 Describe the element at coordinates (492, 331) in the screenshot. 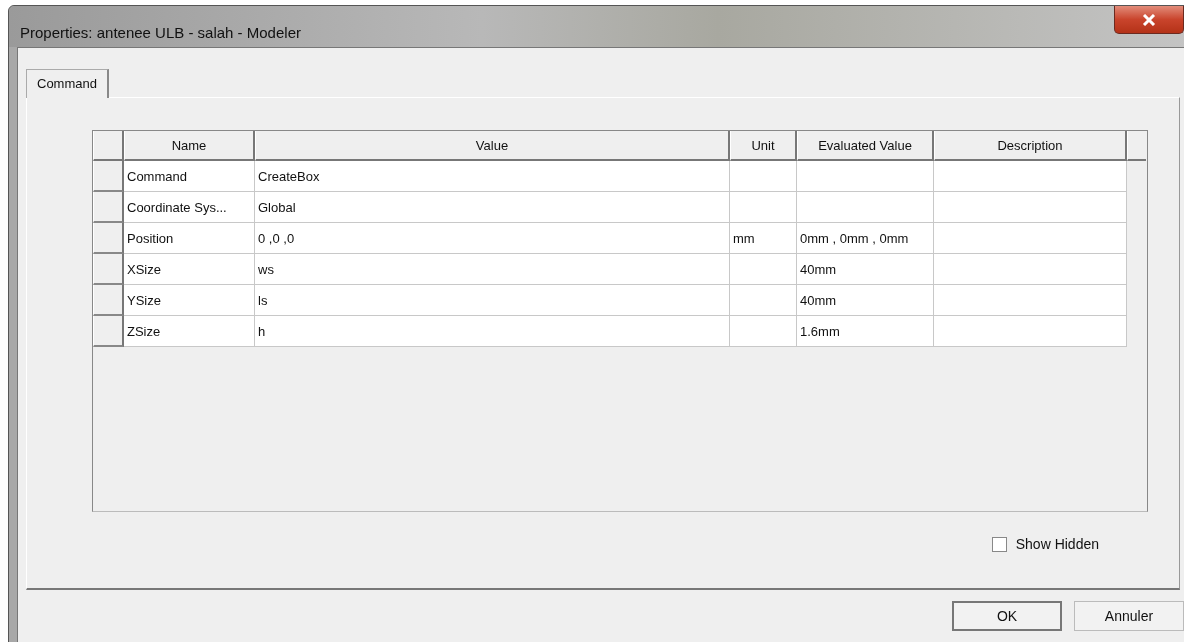

I see `table-cell: h` at that location.